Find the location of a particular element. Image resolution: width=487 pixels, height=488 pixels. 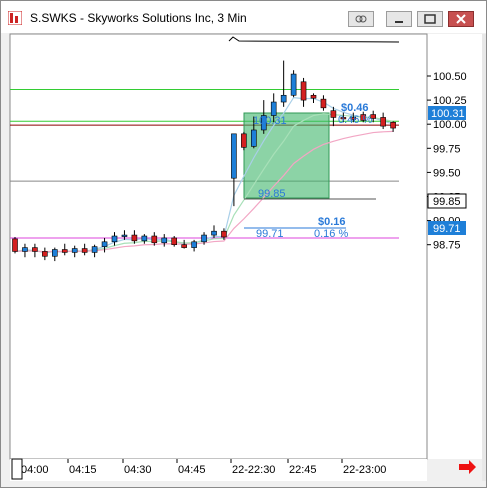

x-tick-label: 04:30 is located at coordinates (138, 470).